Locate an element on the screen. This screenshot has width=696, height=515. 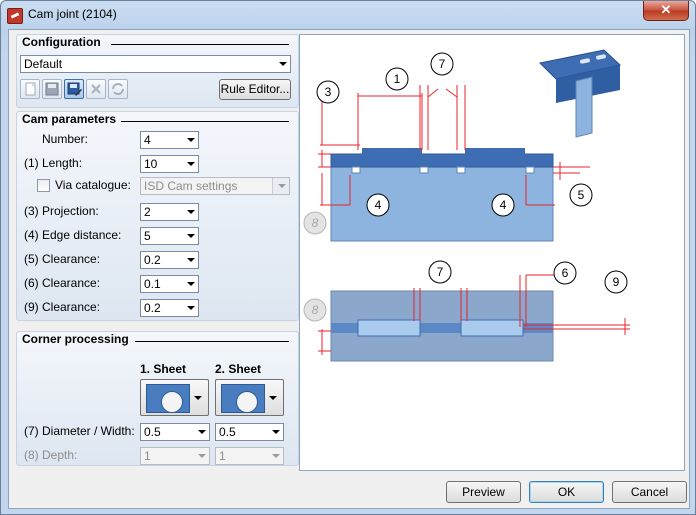
refresh-icon is located at coordinates (118, 89).